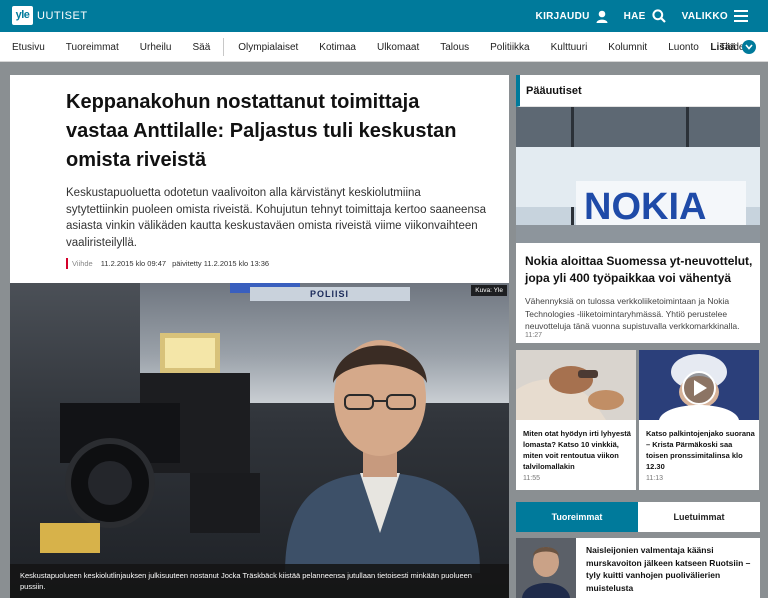  Describe the element at coordinates (638, 91) in the screenshot. I see `main-news-header: Pääuutiset` at that location.